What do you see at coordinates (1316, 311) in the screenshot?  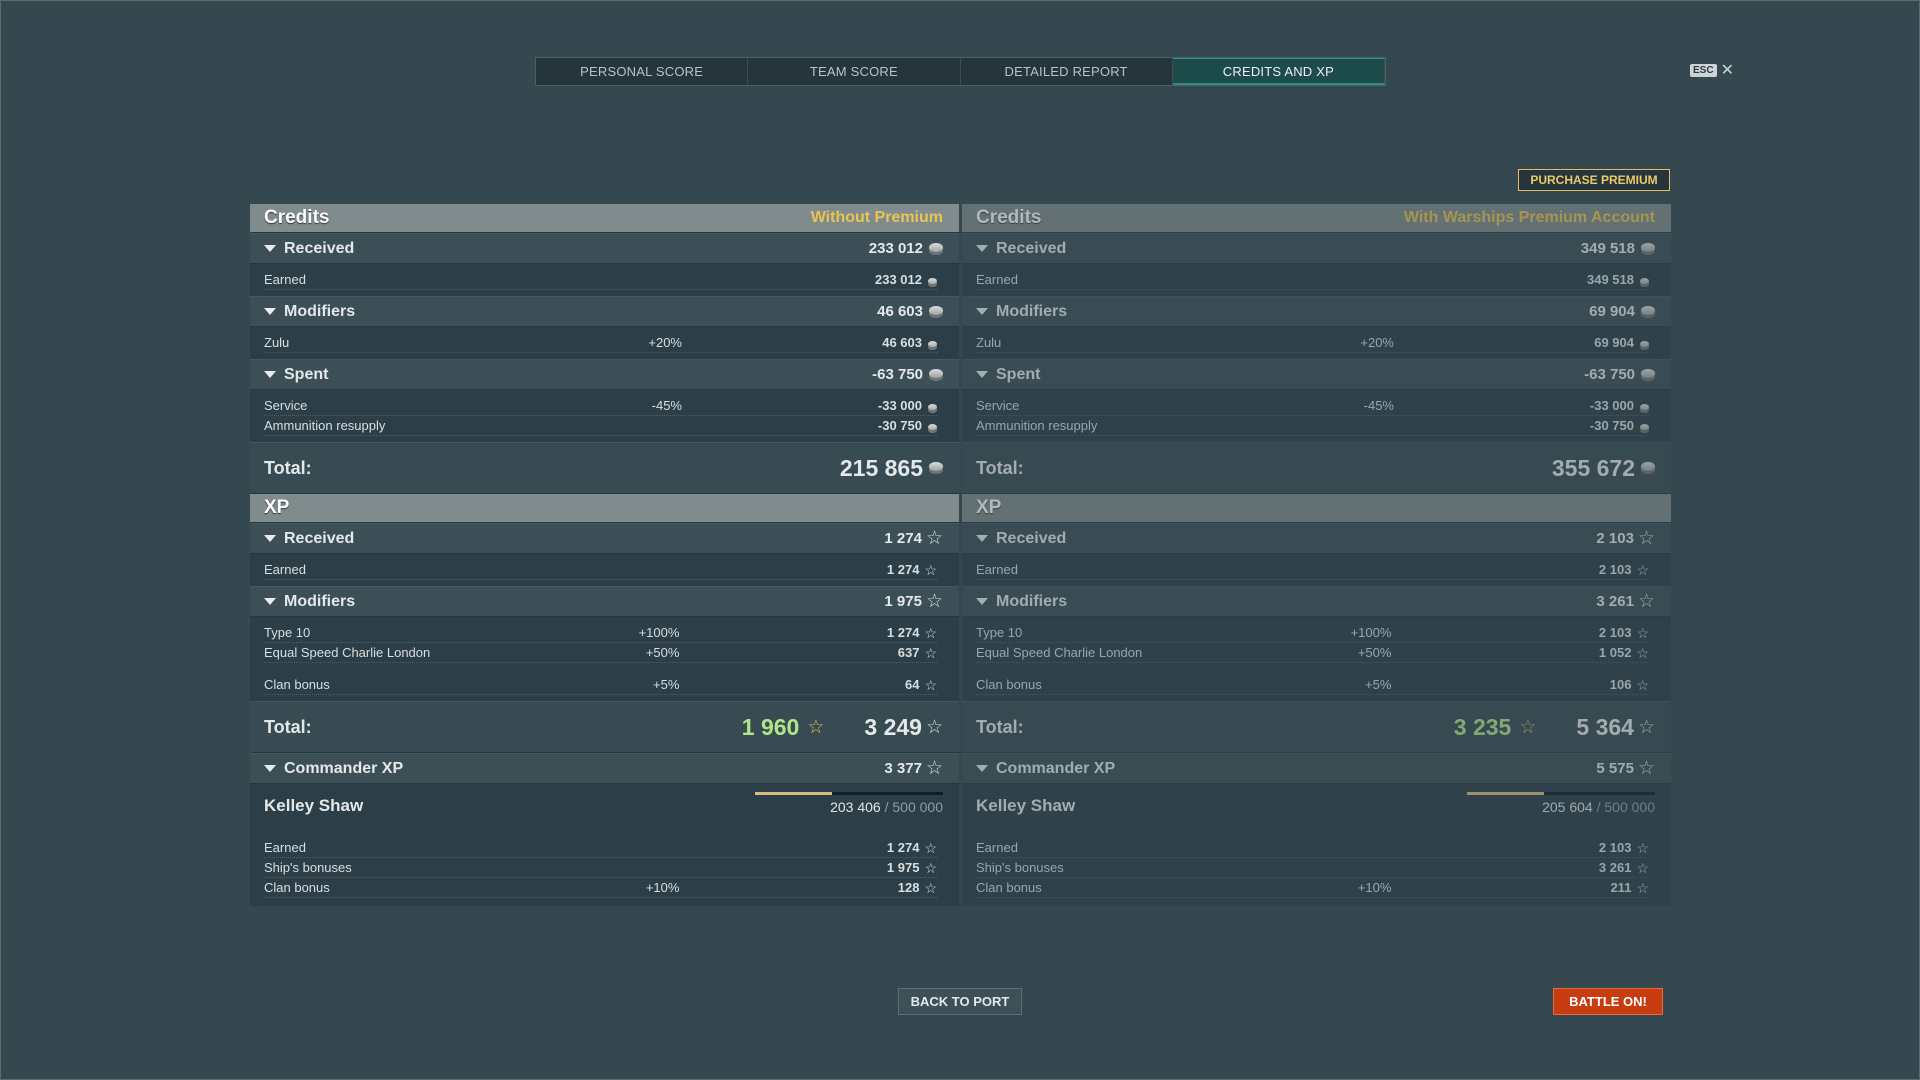 I see `credits-group-header: Modifiers 69 904` at bounding box center [1316, 311].